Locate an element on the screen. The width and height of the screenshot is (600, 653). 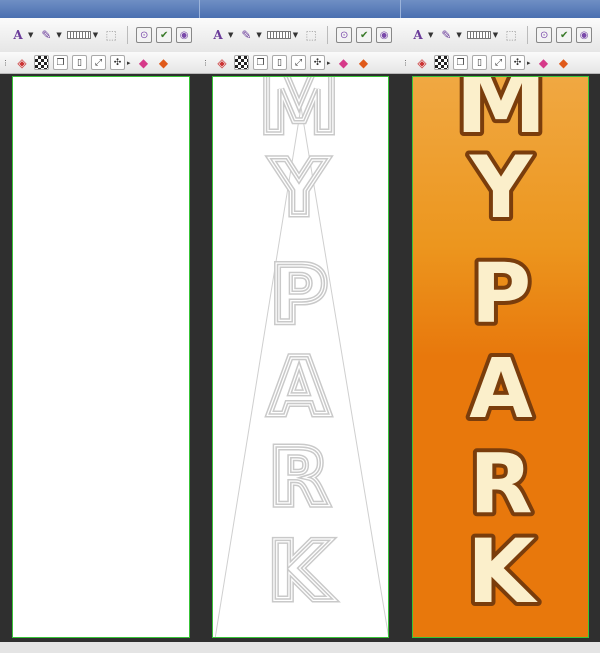
window-title-bar is located at coordinates (300, 9).